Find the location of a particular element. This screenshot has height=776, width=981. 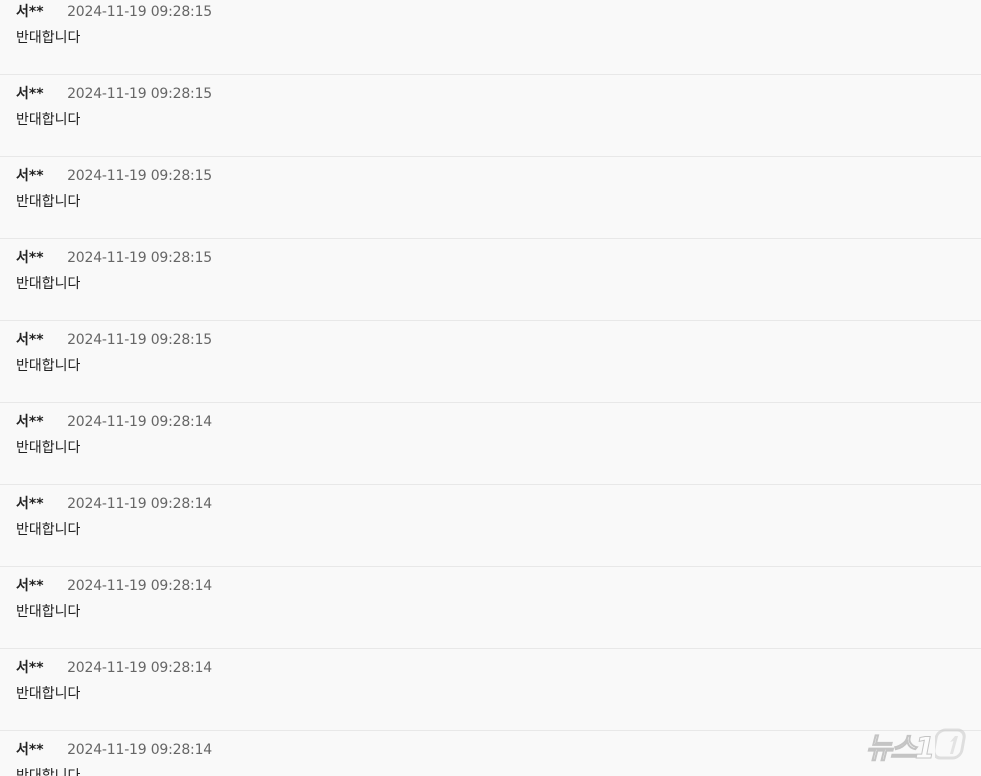

news1-watermark: 뉴스1 is located at coordinates (918, 746).